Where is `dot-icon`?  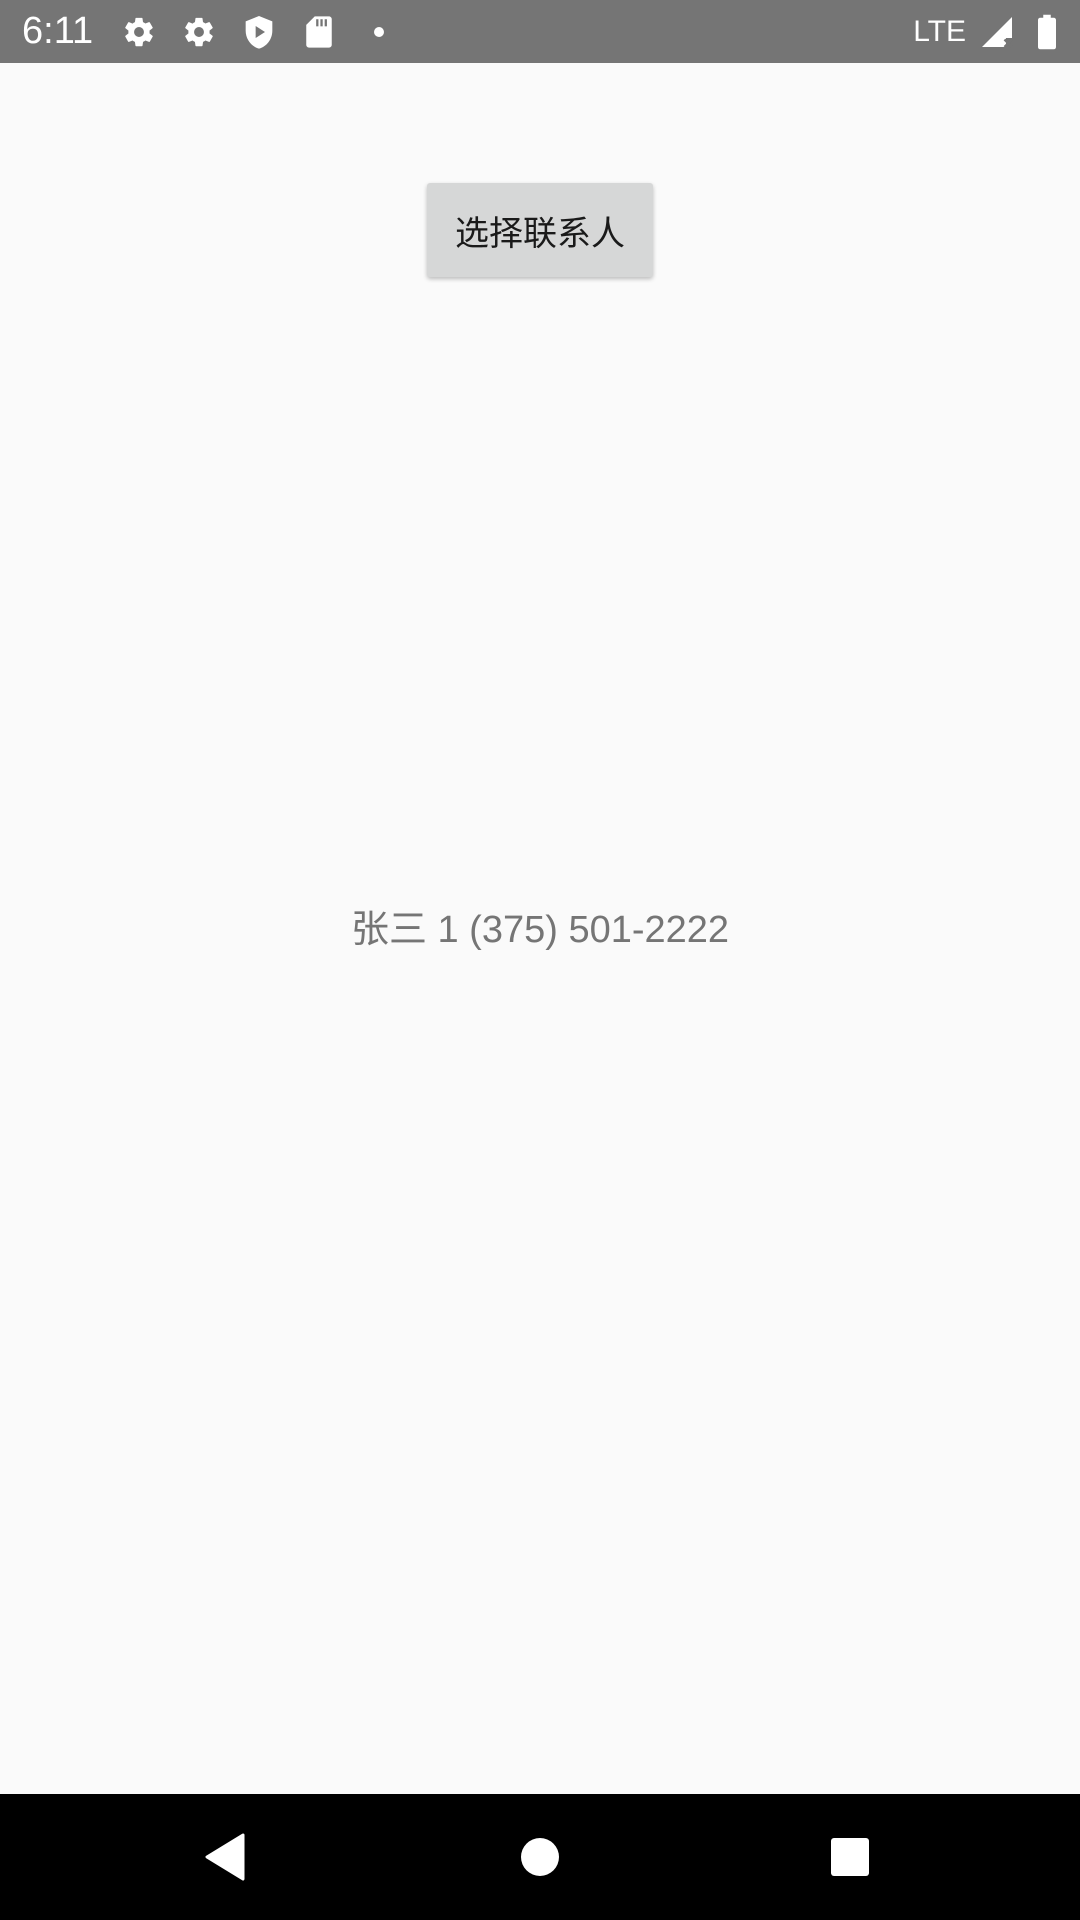 dot-icon is located at coordinates (379, 32).